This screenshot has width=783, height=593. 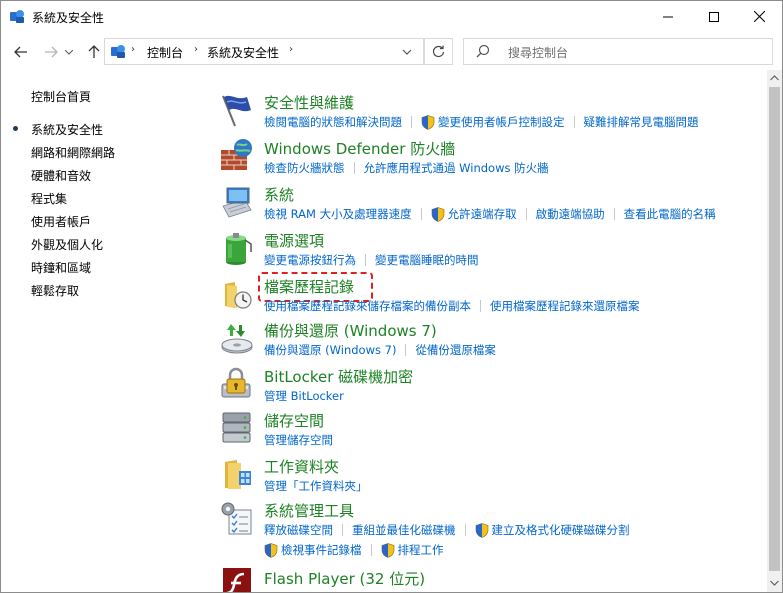 I want to click on power-battery-icon, so click(x=239, y=249).